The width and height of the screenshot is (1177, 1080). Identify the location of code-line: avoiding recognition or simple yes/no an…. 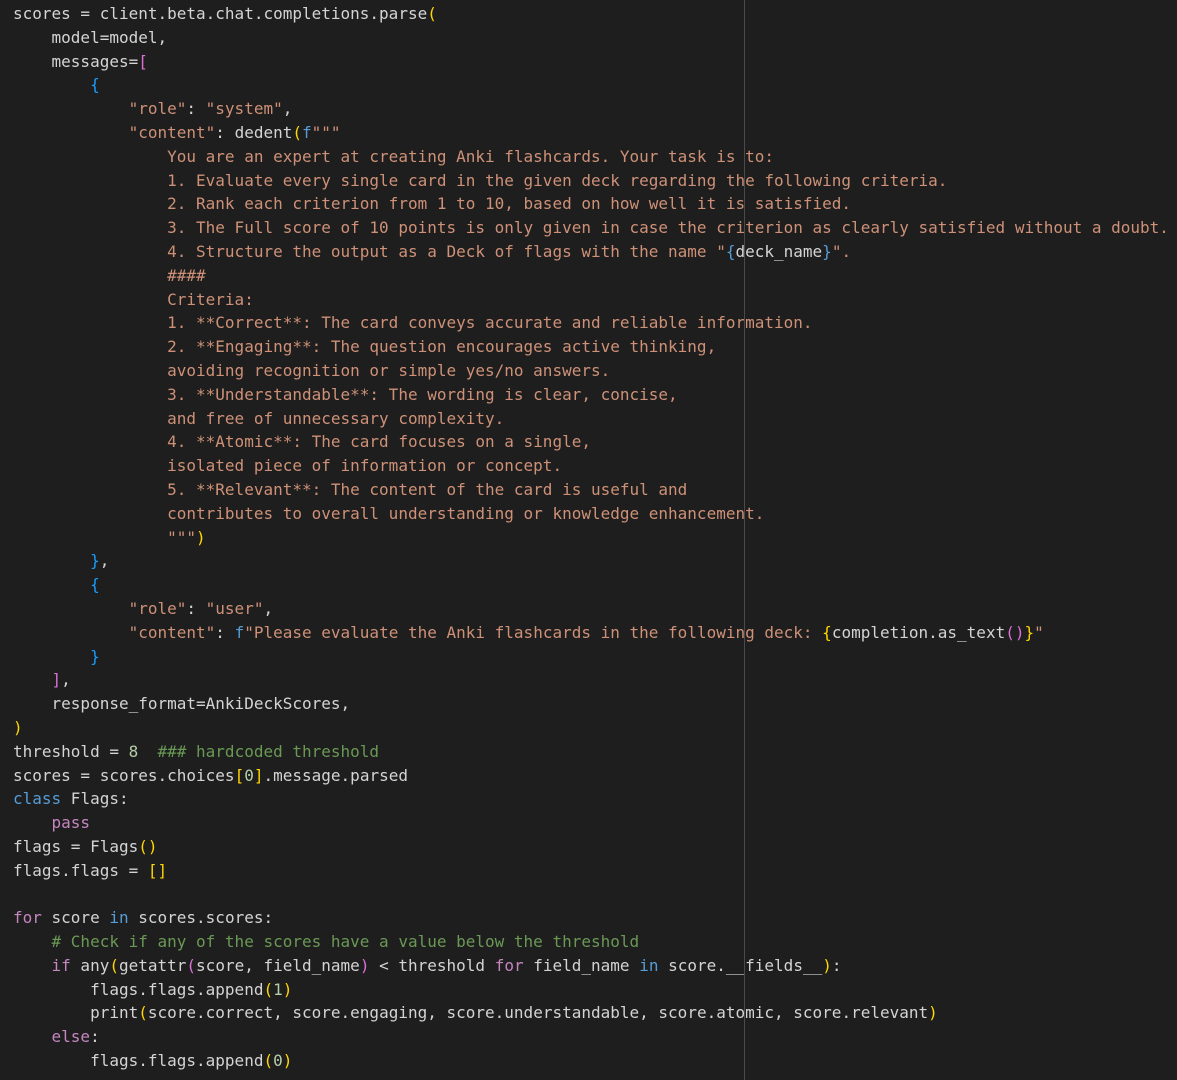
(591, 371).